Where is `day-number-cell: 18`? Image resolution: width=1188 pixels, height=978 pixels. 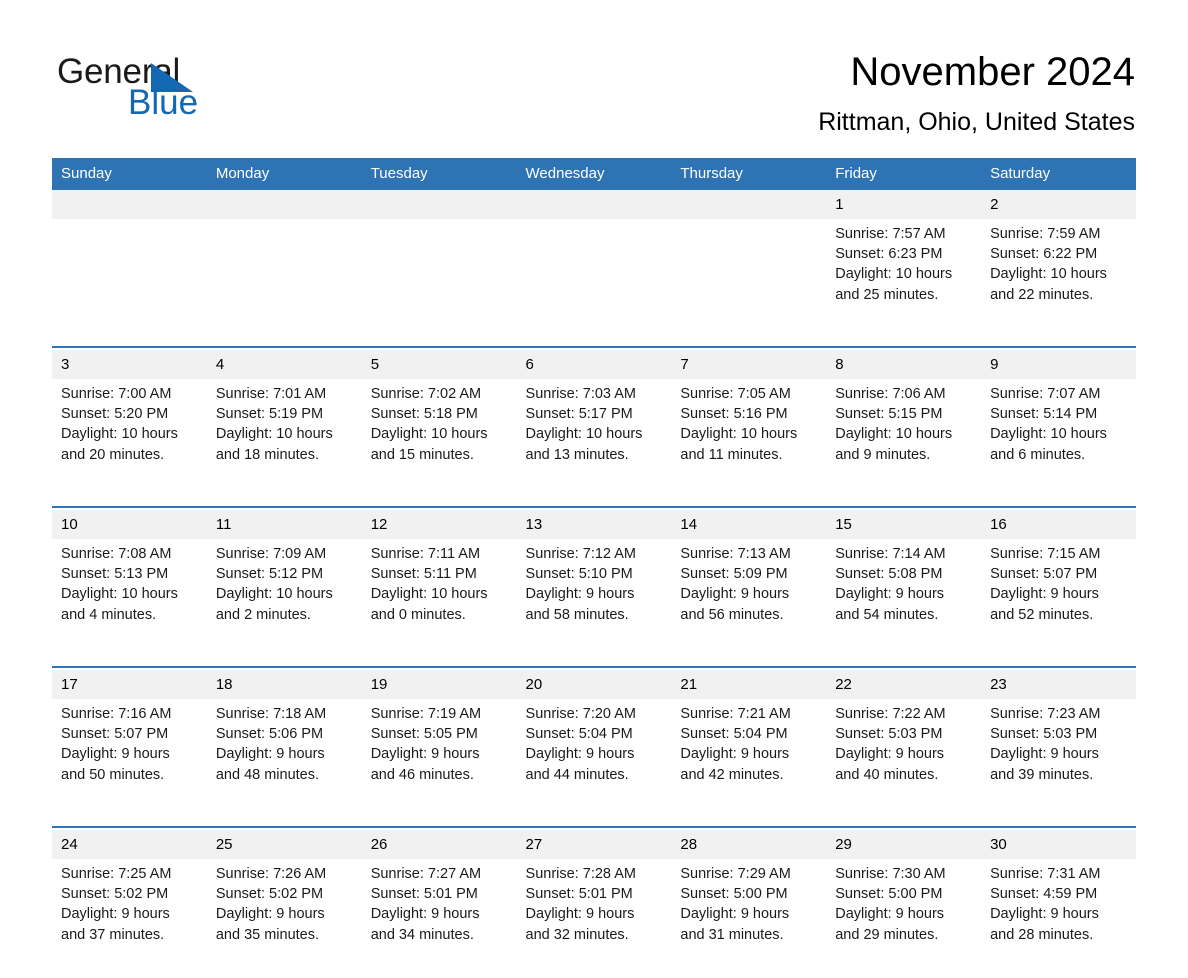 day-number-cell: 18 is located at coordinates (284, 684).